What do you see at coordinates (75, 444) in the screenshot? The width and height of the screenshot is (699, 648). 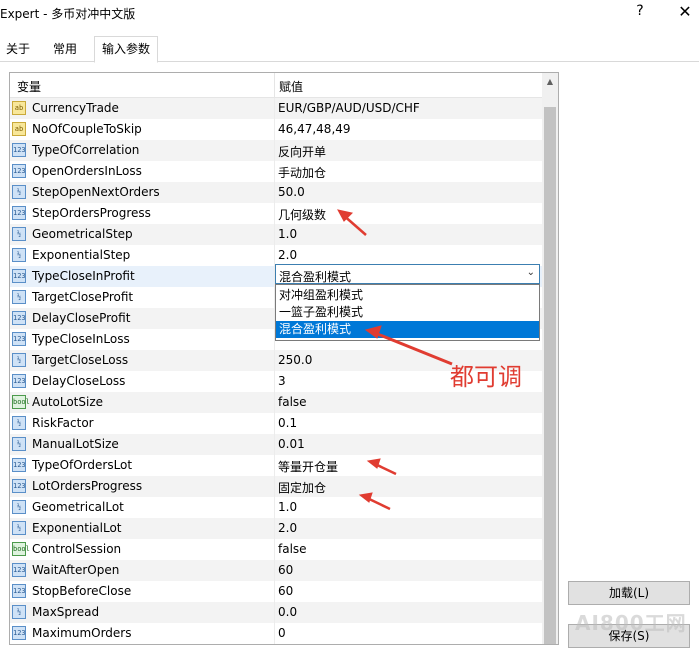 I see `param-name: ManualLotSize` at bounding box center [75, 444].